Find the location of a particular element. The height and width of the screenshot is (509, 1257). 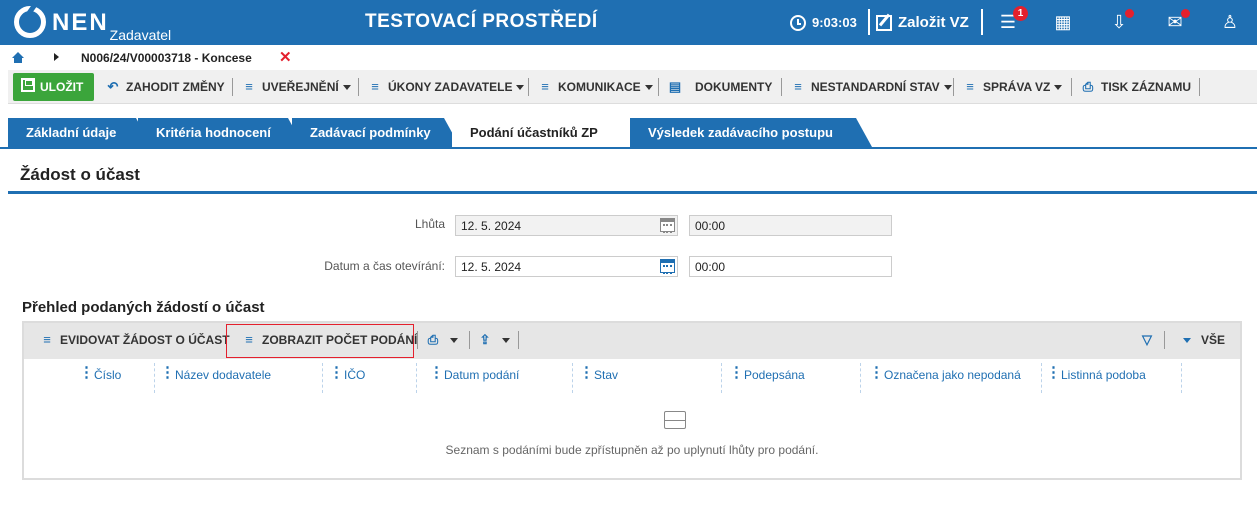

export-icon: ⇪ is located at coordinates (485, 339).